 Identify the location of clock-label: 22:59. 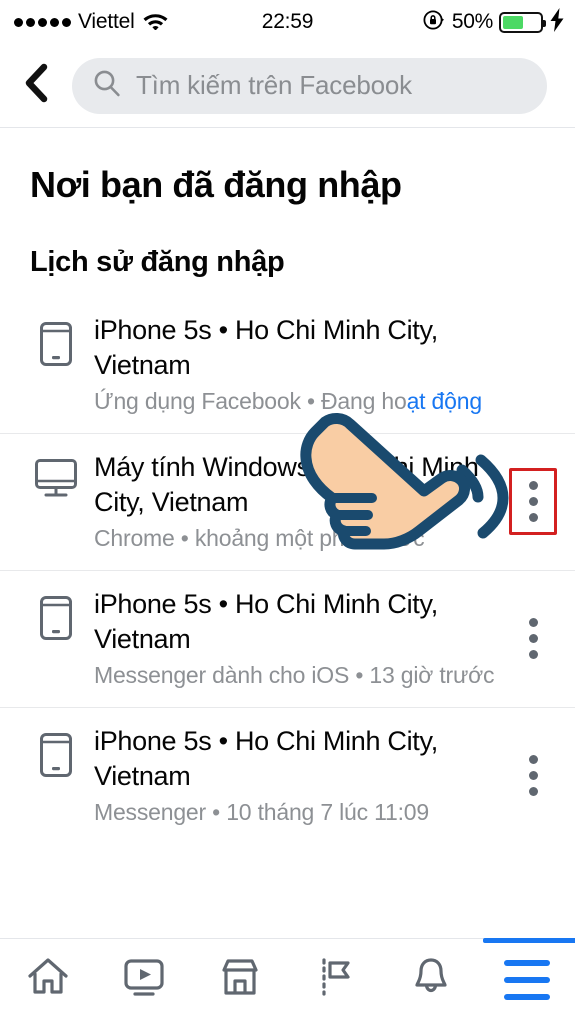
(287, 21).